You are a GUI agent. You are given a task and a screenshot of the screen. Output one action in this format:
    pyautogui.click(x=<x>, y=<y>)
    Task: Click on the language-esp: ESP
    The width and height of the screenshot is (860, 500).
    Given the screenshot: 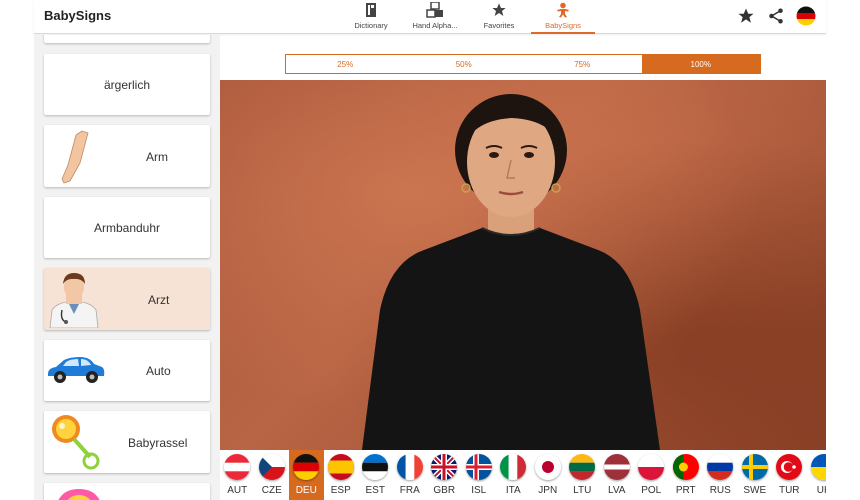 What is the action you would take?
    pyautogui.click(x=341, y=475)
    